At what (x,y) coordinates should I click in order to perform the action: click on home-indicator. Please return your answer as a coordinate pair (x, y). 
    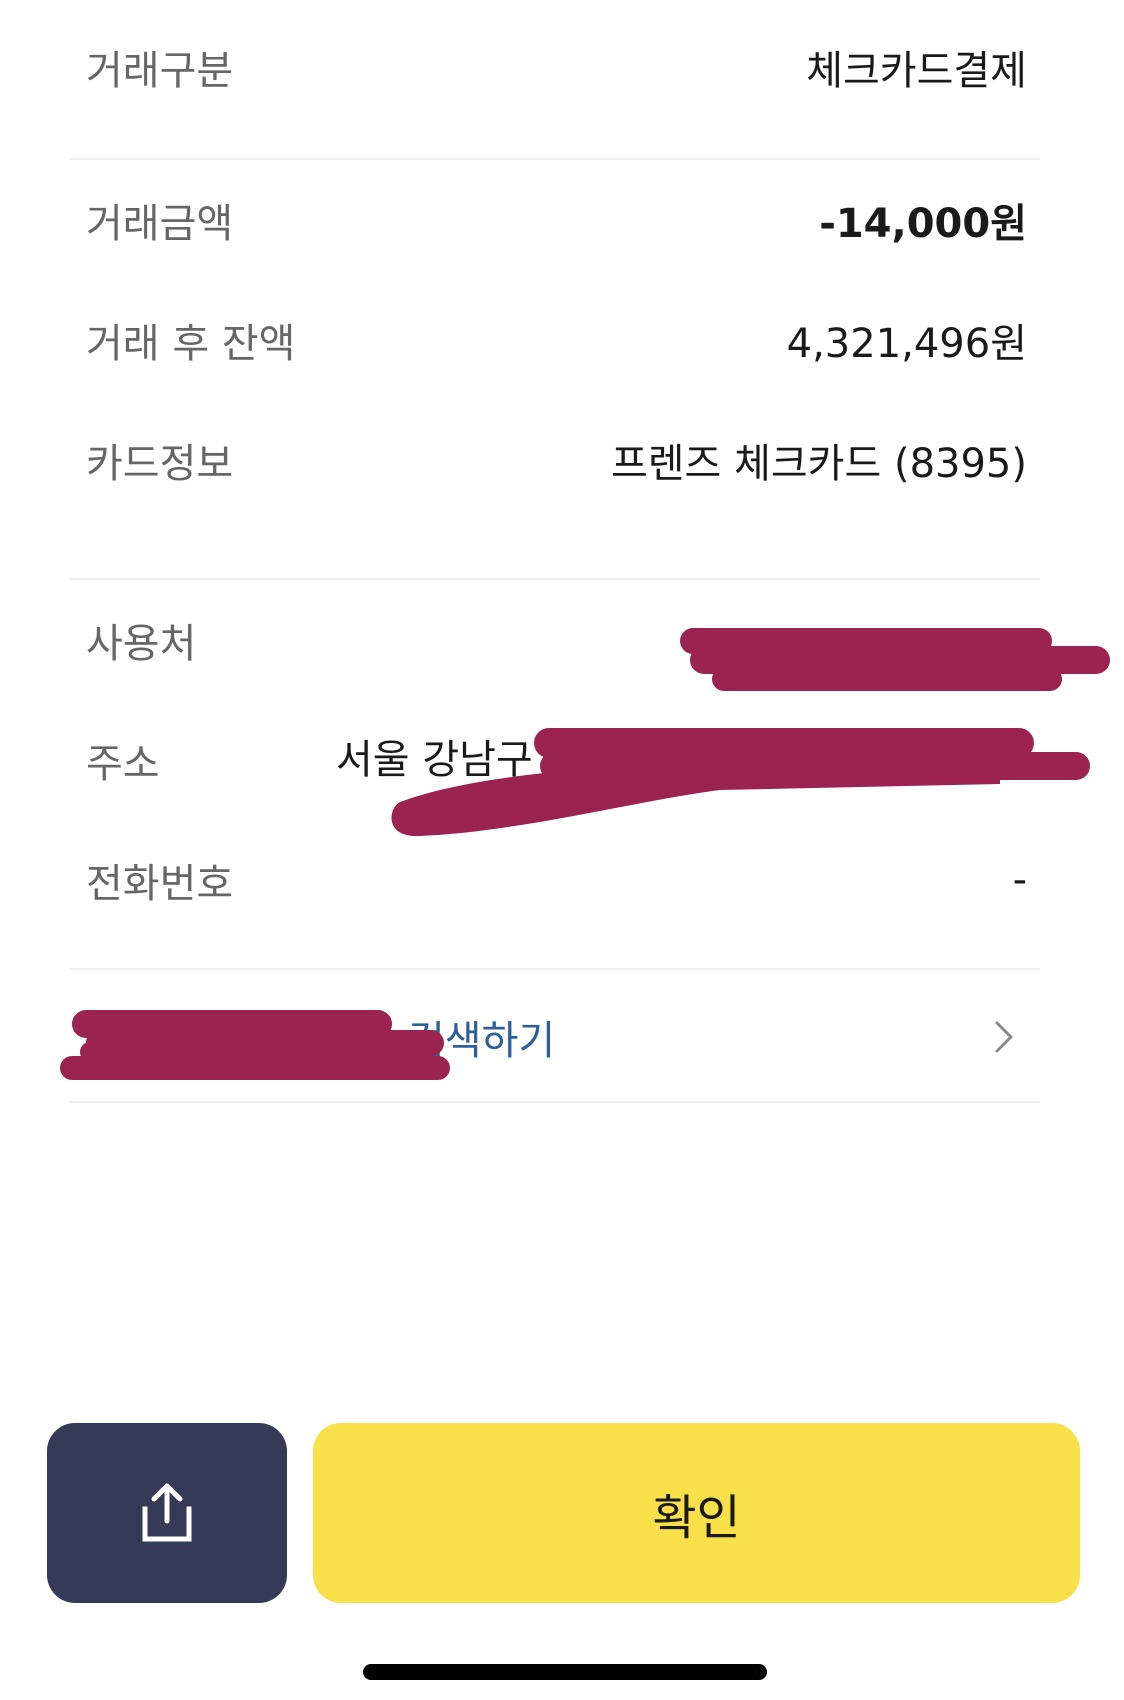
    Looking at the image, I should click on (565, 1672).